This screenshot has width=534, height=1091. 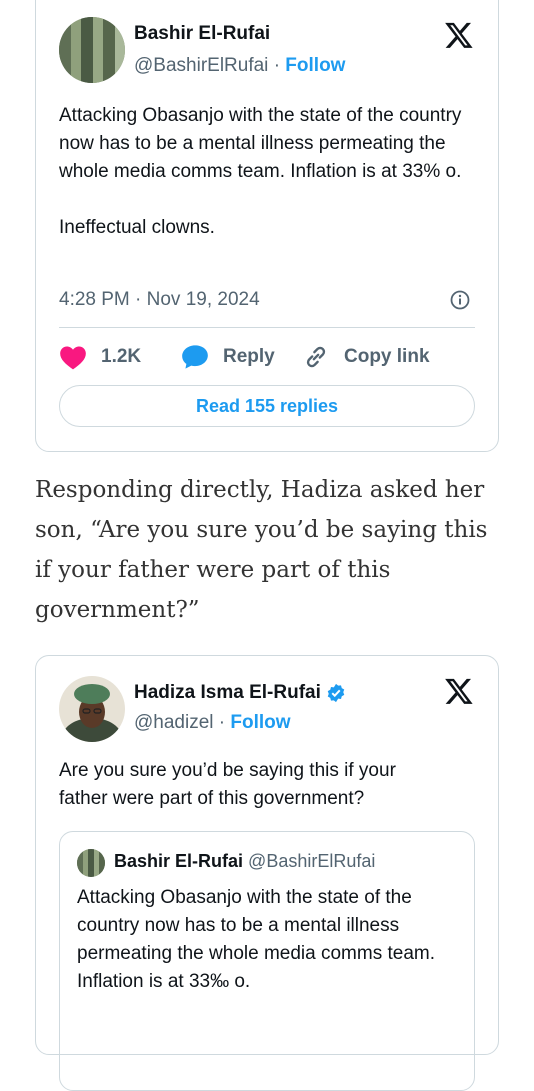 I want to click on like-count: 1.2K, so click(x=121, y=356).